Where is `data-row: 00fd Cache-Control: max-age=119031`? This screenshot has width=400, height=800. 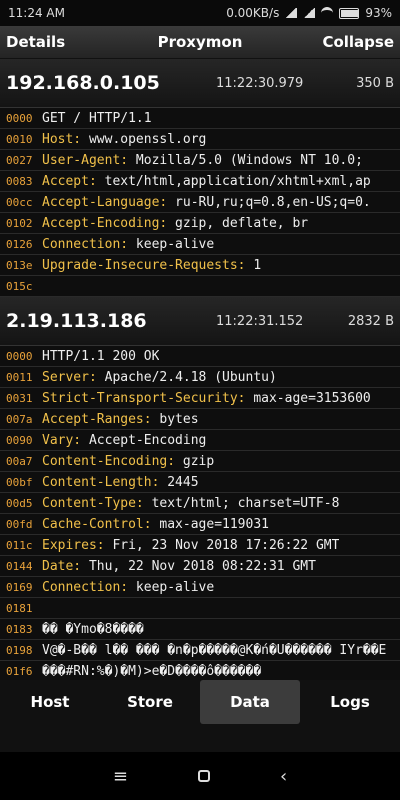 data-row: 00fd Cache-Control: max-age=119031 is located at coordinates (200, 524).